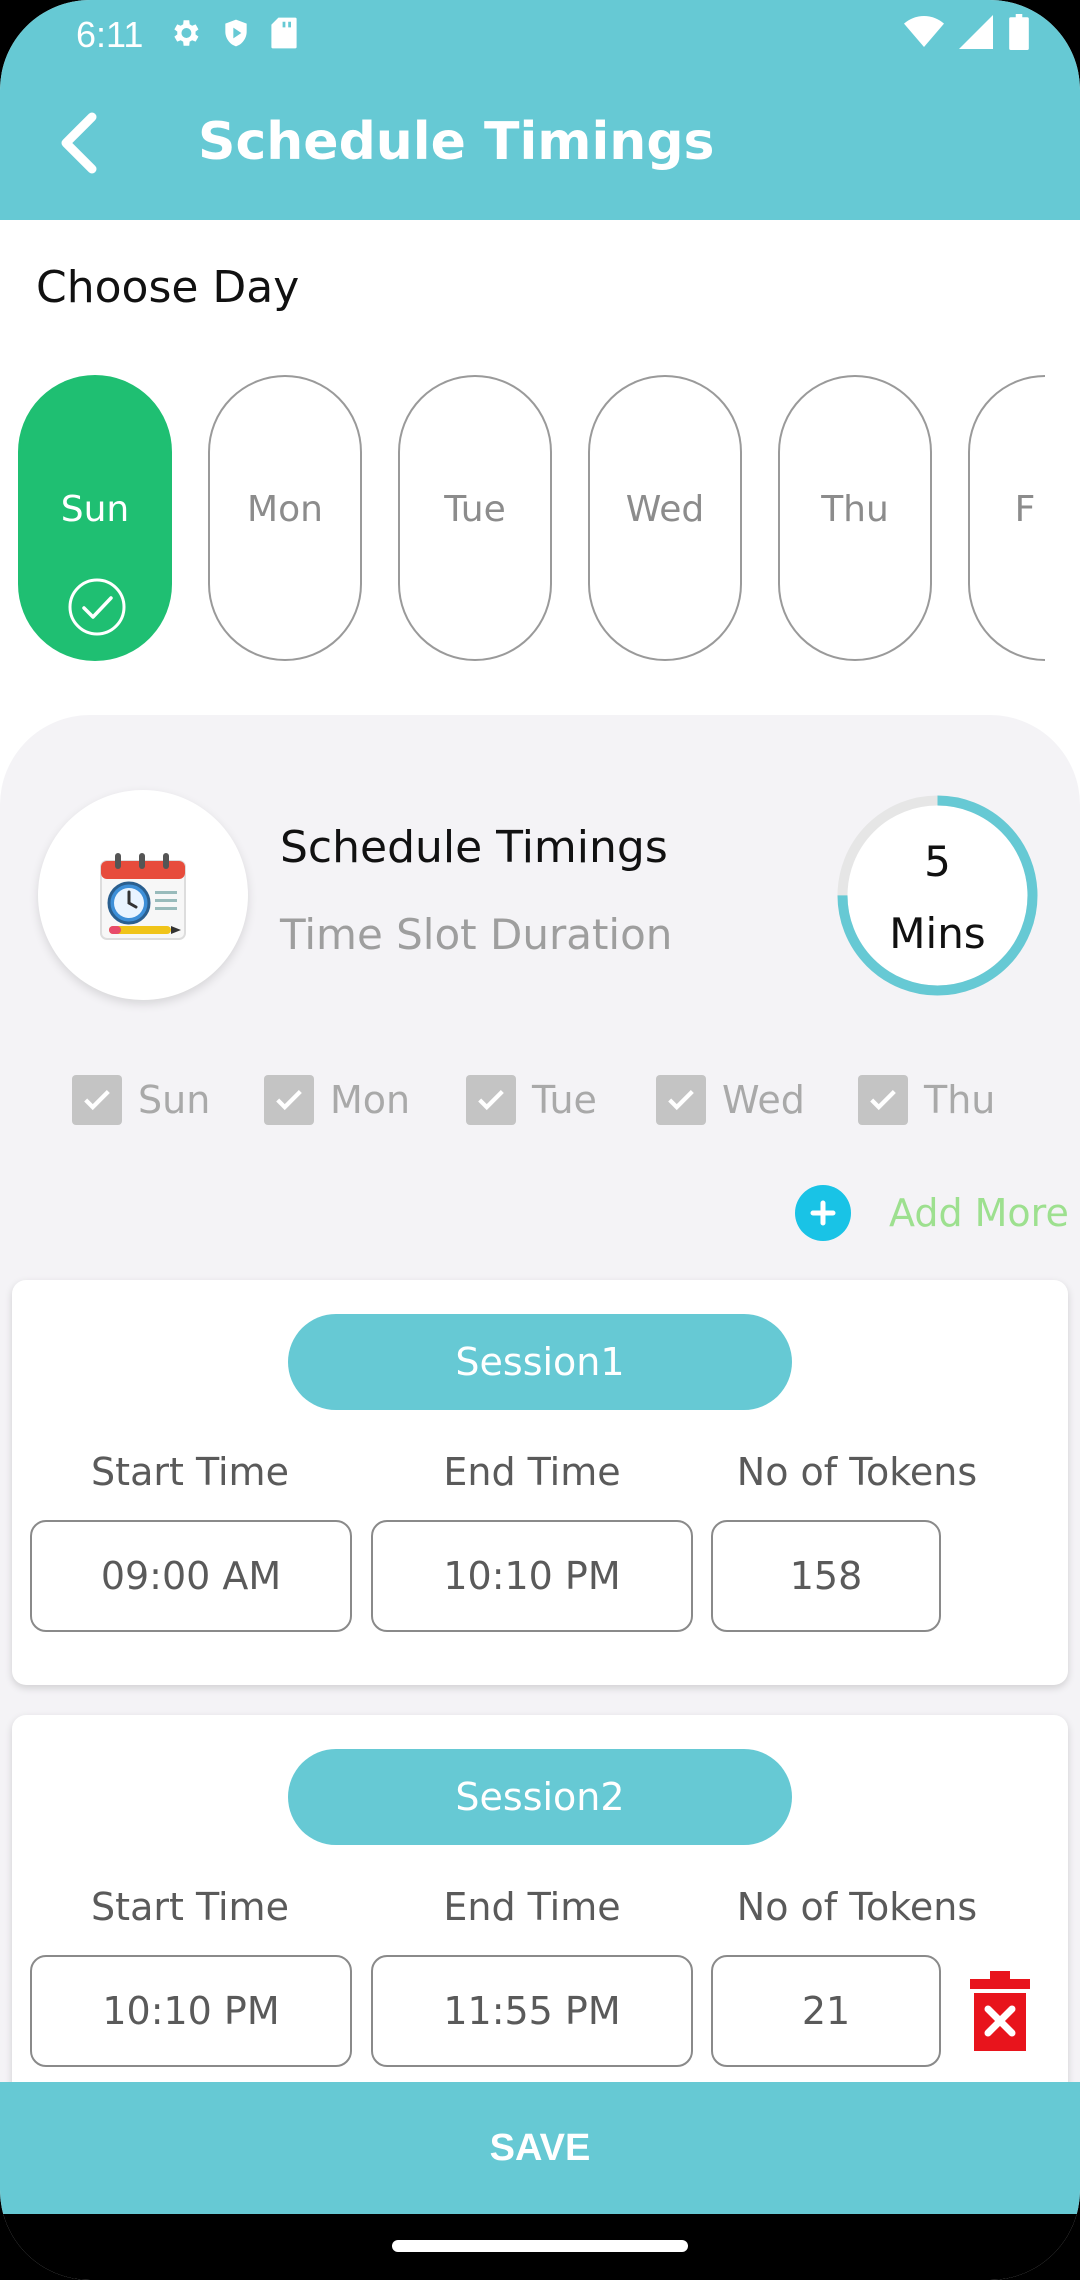 The width and height of the screenshot is (1080, 2280). I want to click on signal-icon, so click(976, 36).